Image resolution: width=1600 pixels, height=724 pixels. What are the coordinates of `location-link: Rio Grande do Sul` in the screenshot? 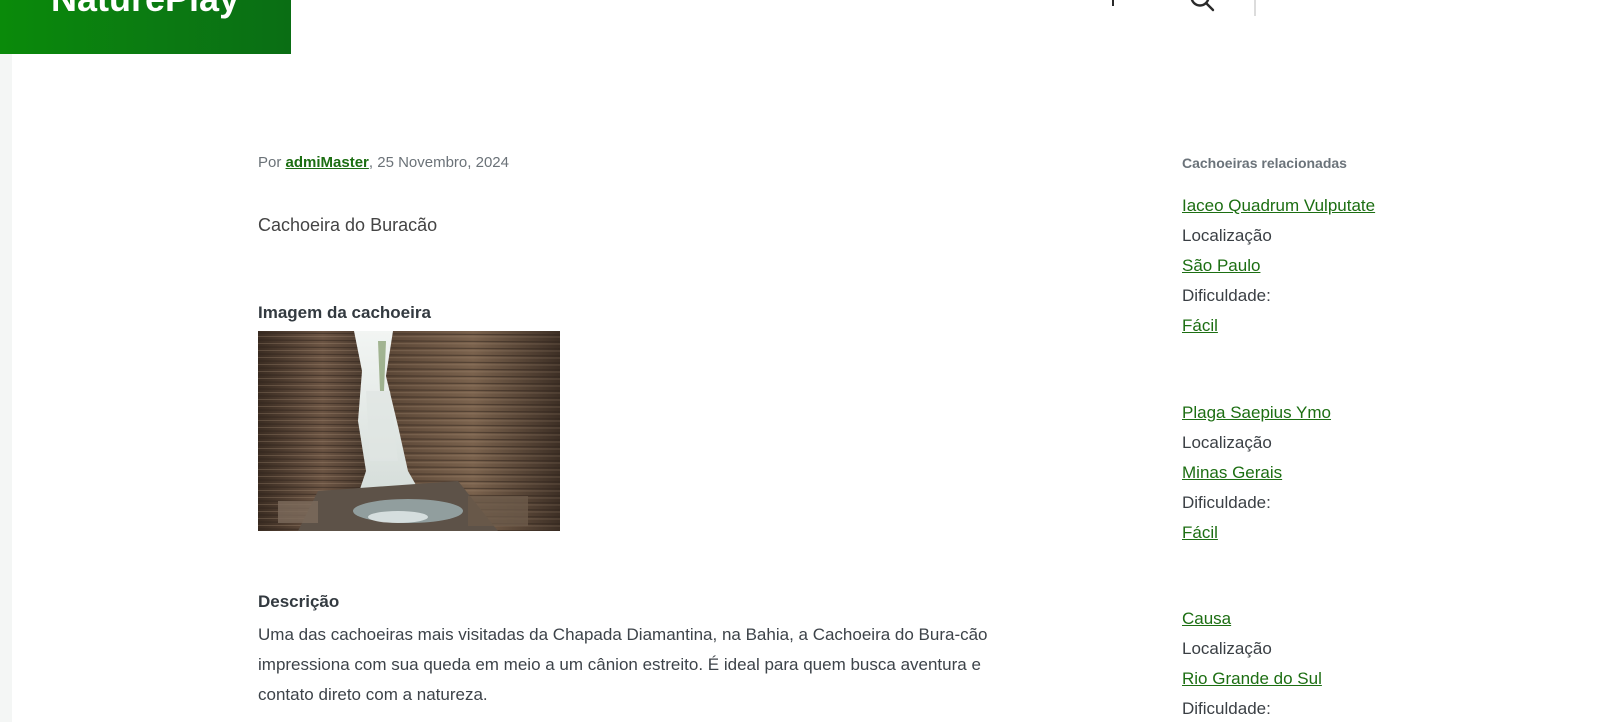 It's located at (1252, 678).